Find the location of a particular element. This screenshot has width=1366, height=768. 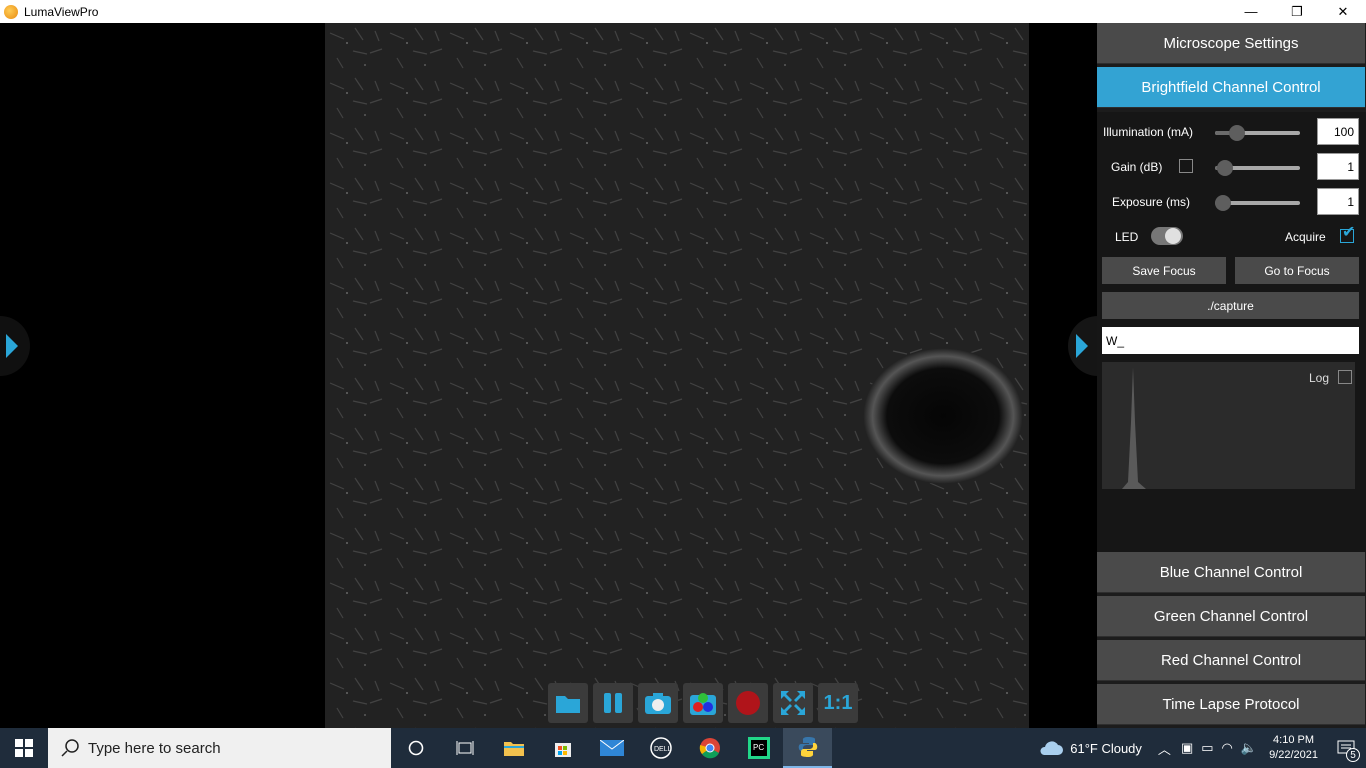

right-panel-toggle is located at coordinates (1083, 346).